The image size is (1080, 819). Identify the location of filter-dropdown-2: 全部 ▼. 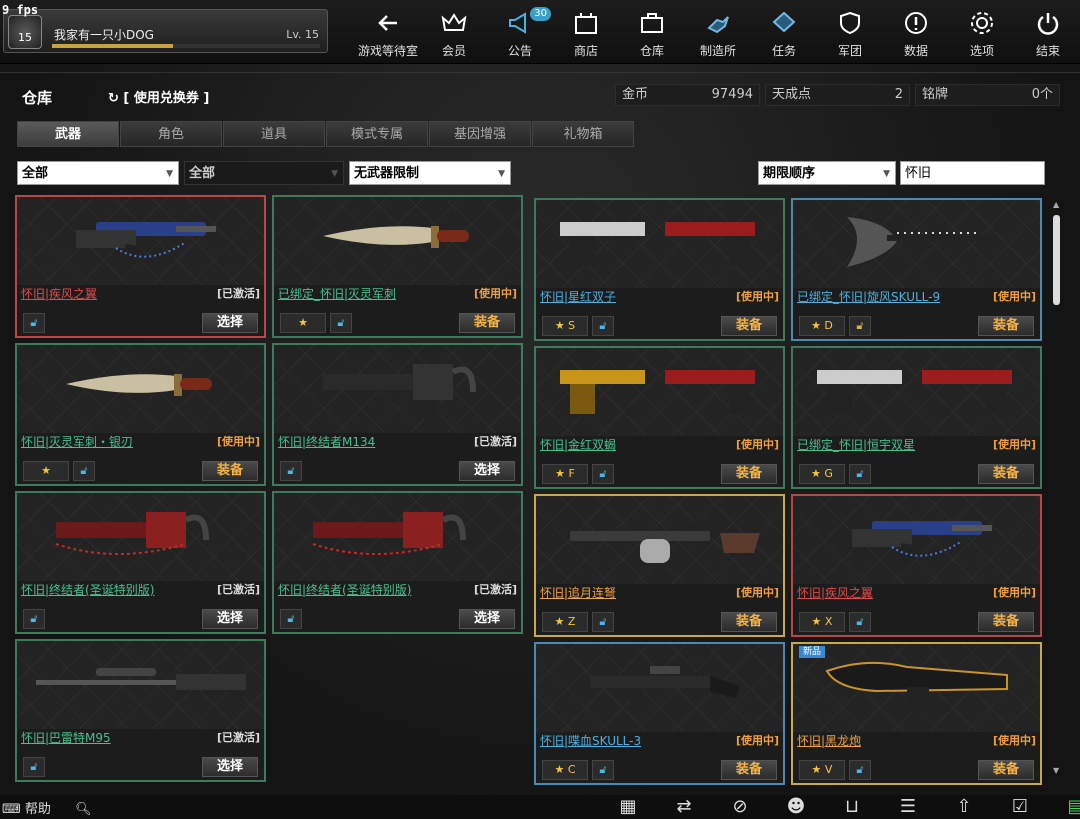
(264, 173).